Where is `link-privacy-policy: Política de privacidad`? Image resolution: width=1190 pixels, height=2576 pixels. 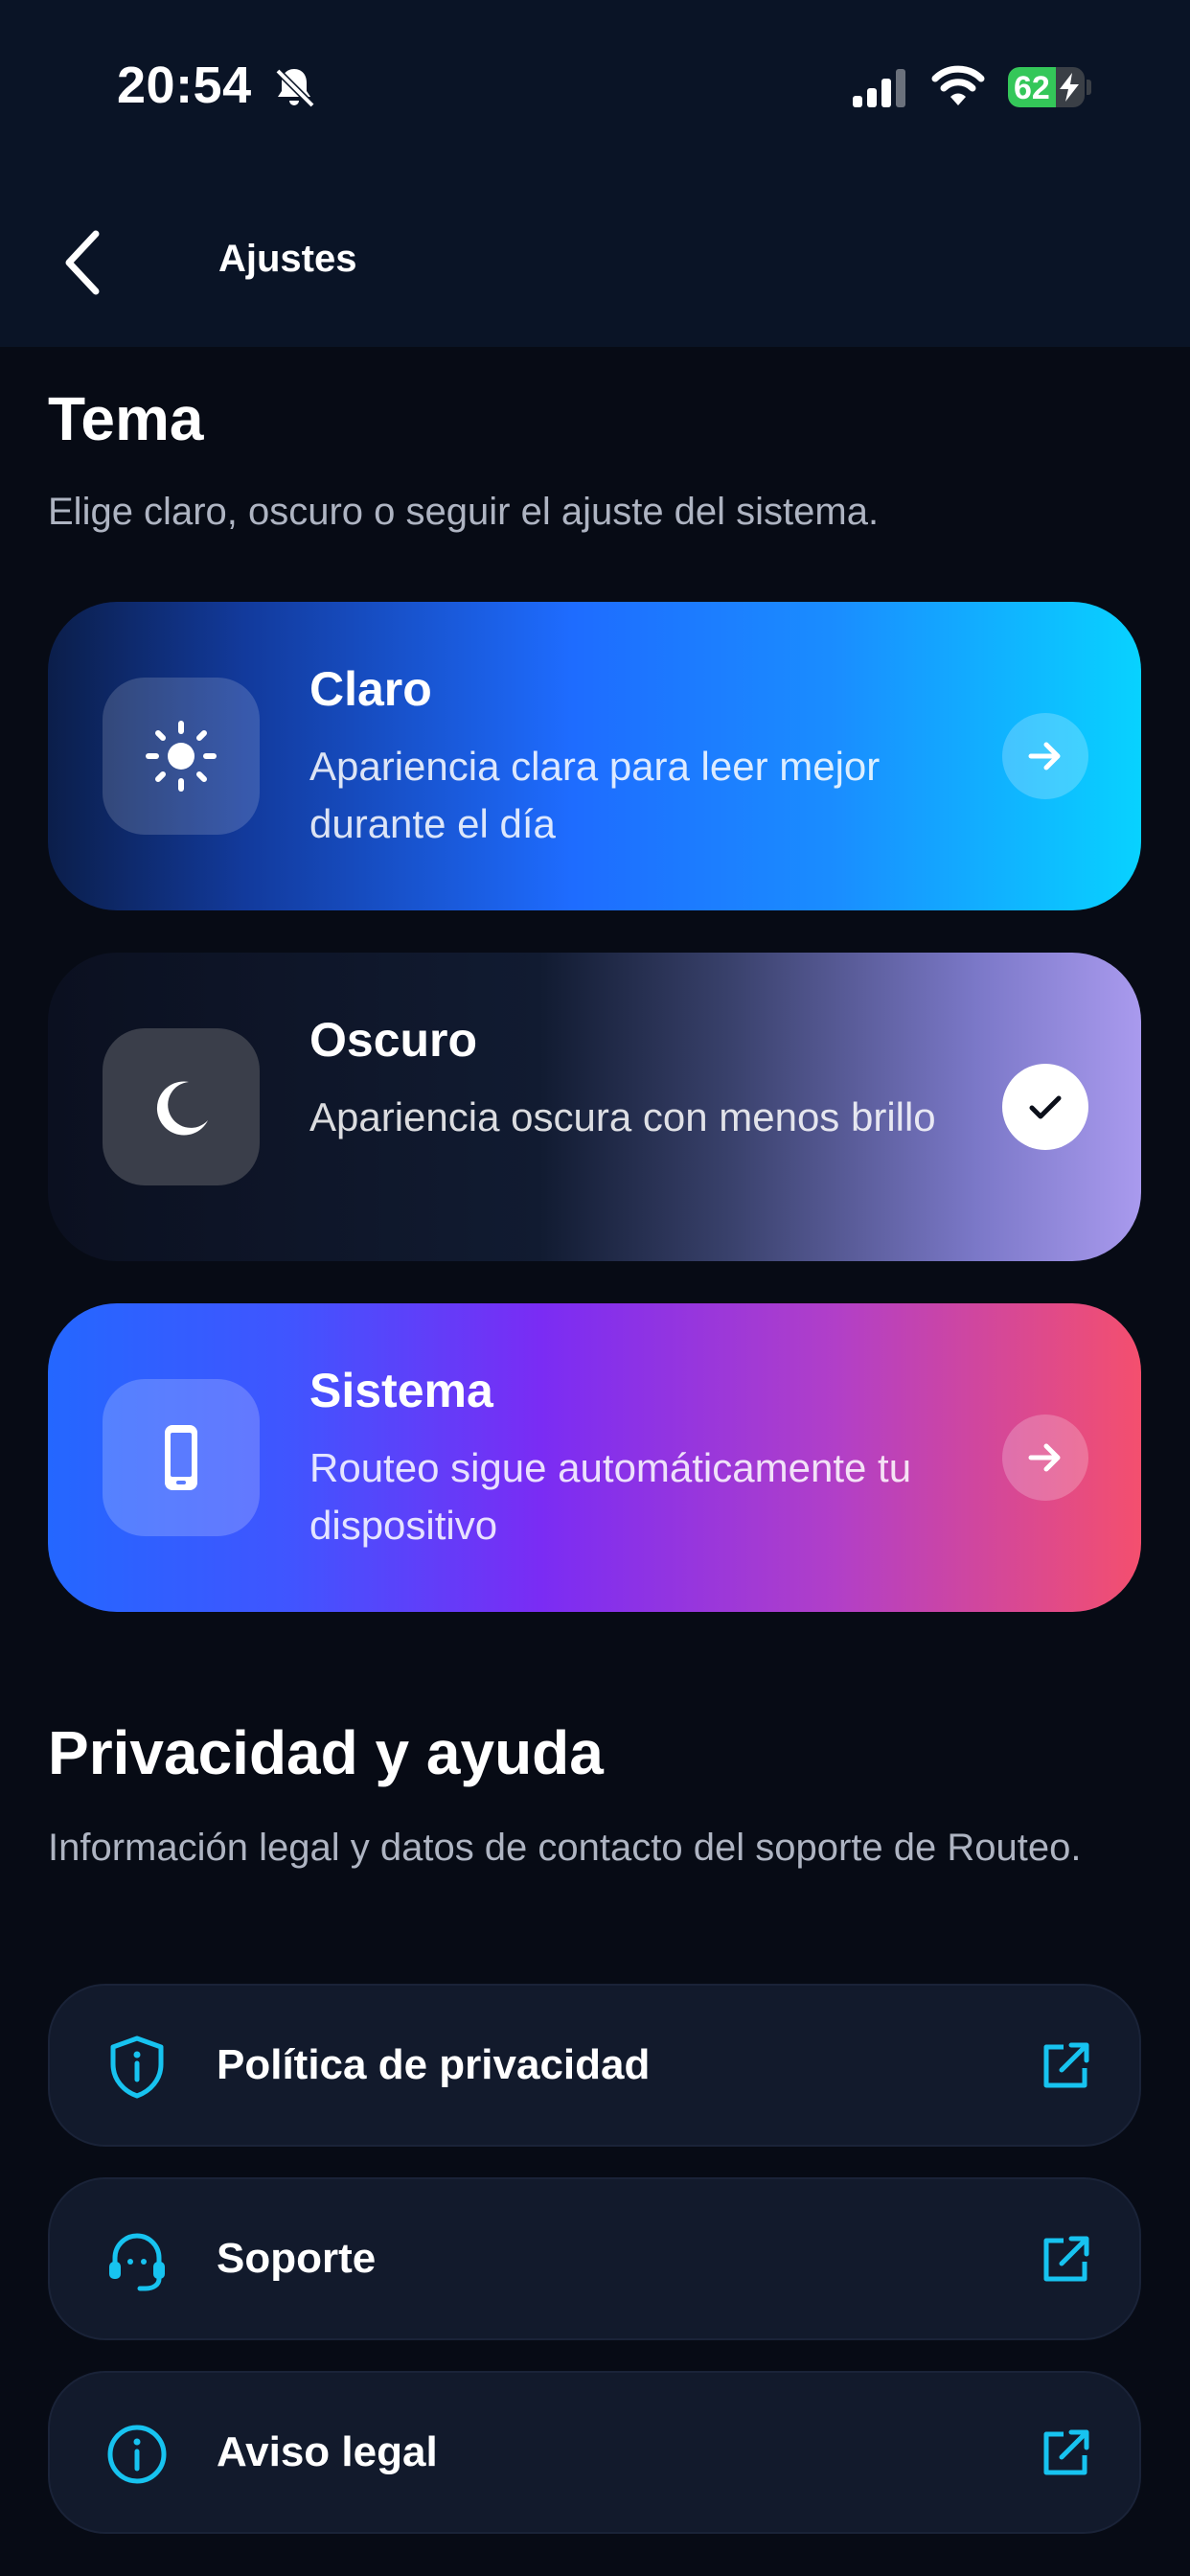
link-privacy-policy: Política de privacidad is located at coordinates (594, 2065).